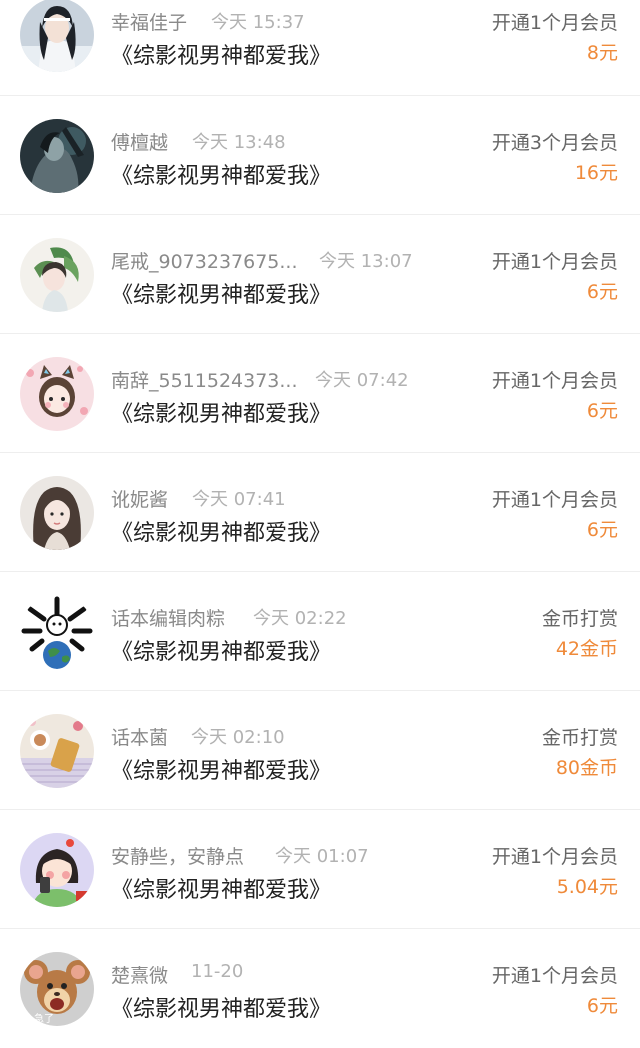 This screenshot has height=1048, width=640. I want to click on user-name: 讹妮酱, so click(140, 500).